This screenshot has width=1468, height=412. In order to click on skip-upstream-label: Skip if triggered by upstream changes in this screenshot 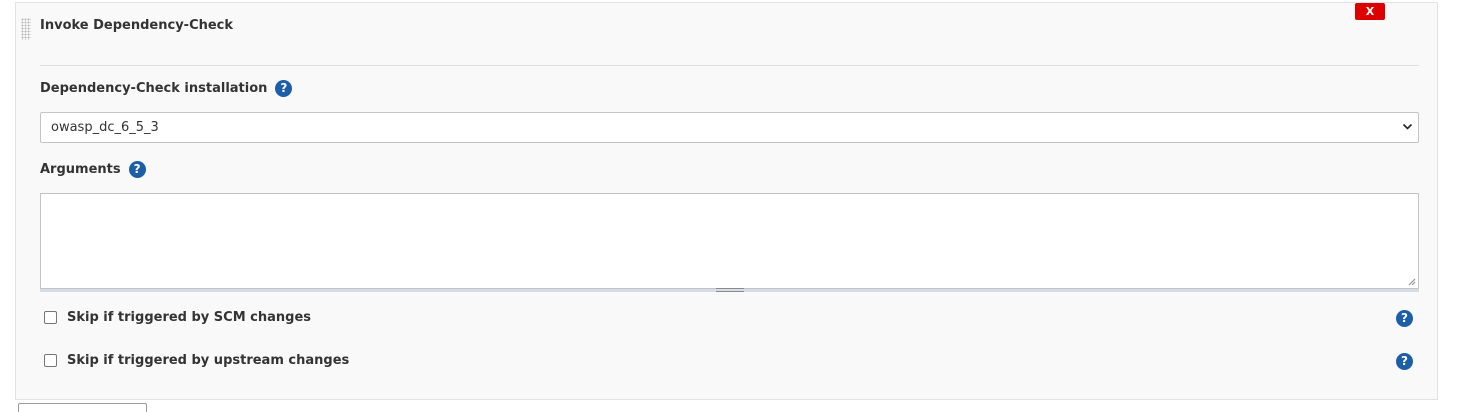, I will do `click(208, 360)`.